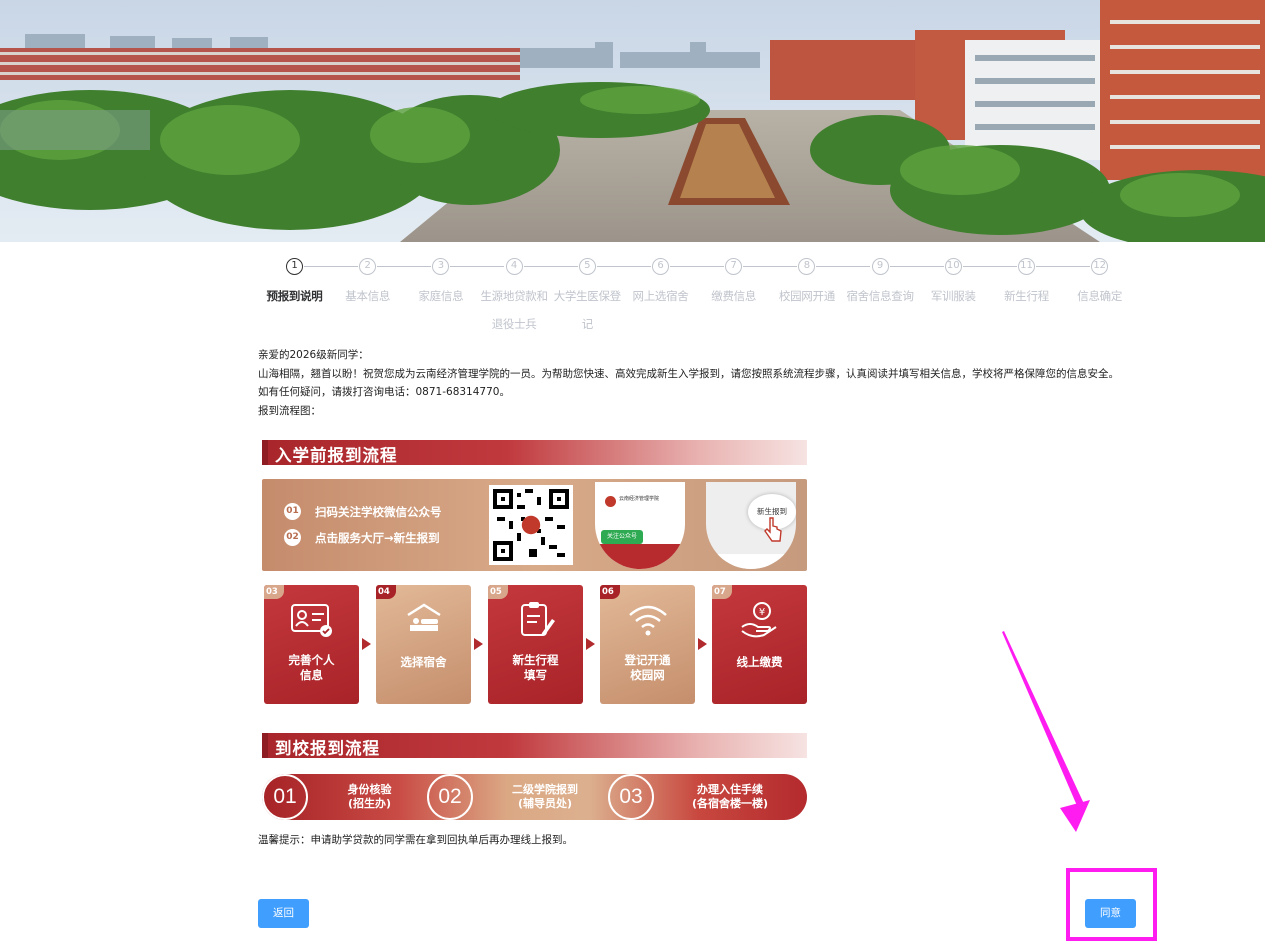 The image size is (1265, 949). What do you see at coordinates (535, 675) in the screenshot?
I see `step-card-line2: 填写` at bounding box center [535, 675].